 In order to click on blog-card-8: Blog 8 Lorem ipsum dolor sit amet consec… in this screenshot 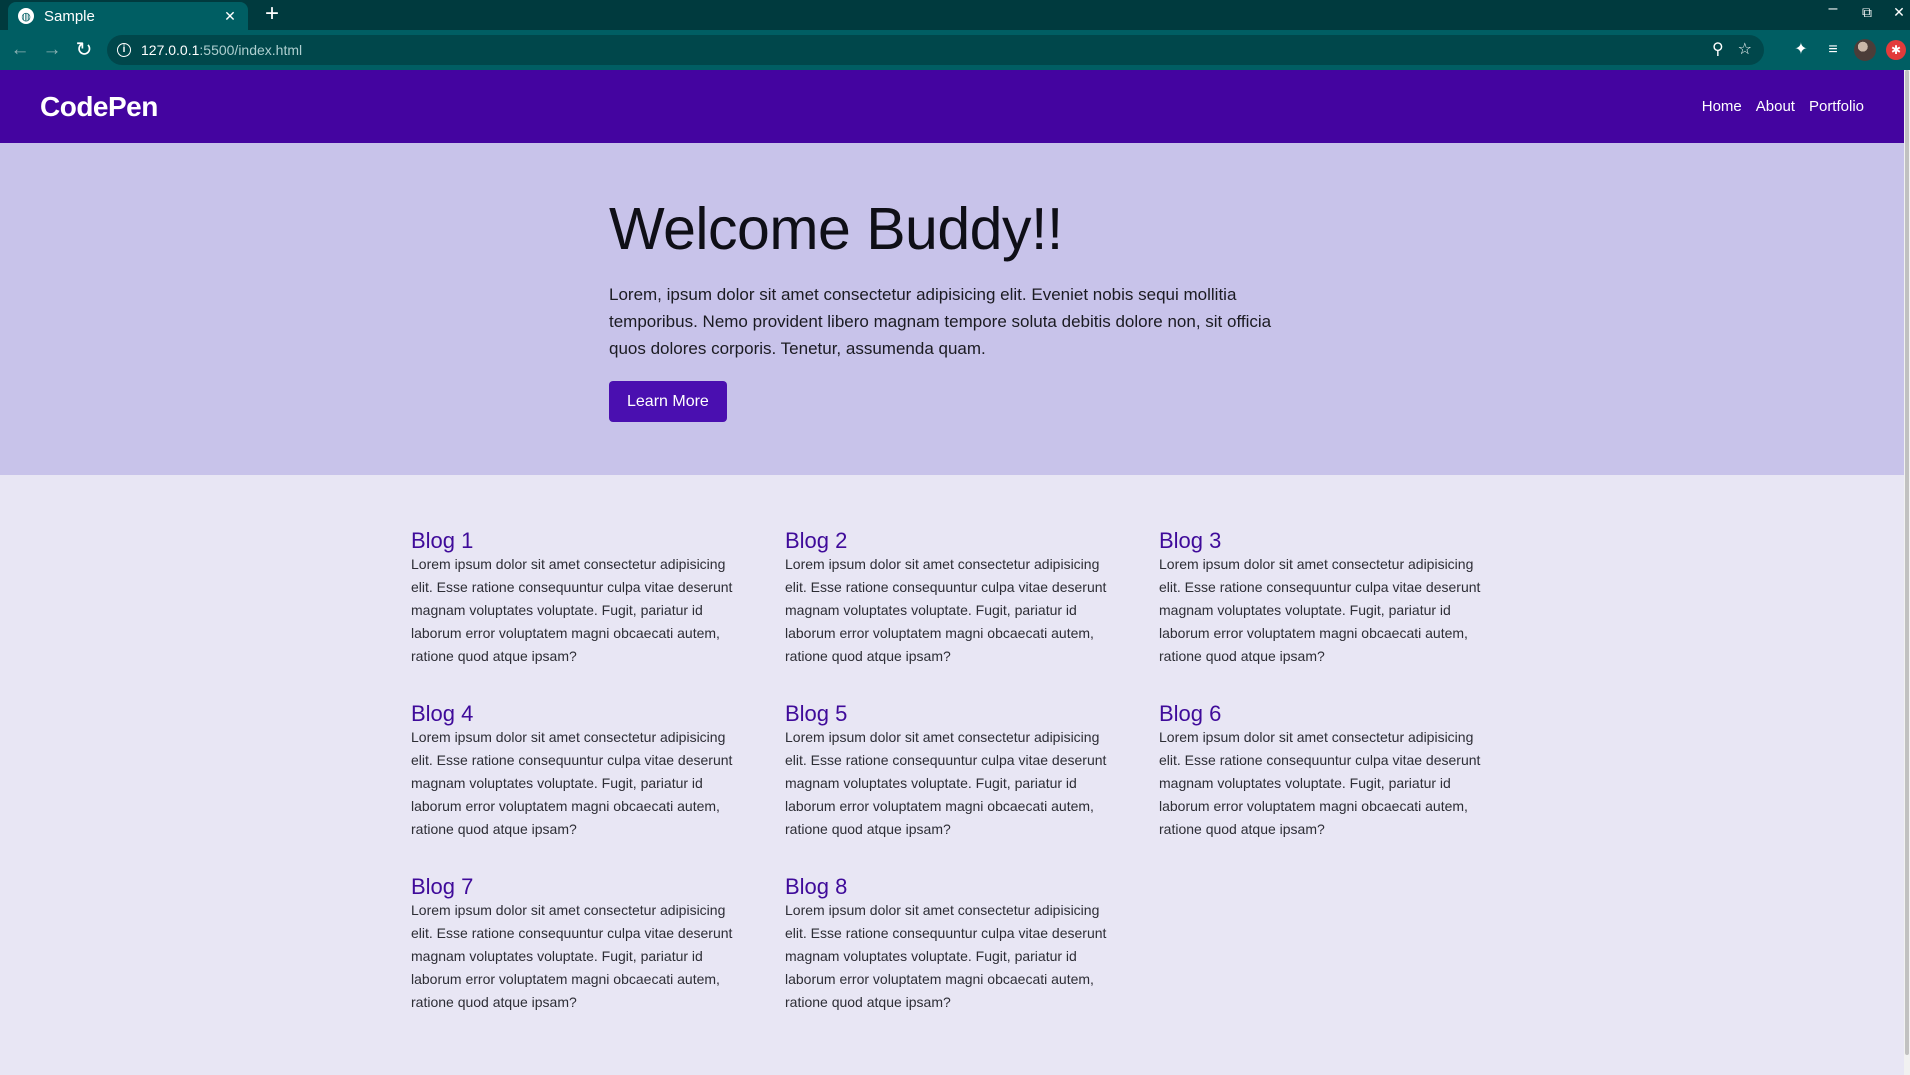, I will do `click(955, 943)`.